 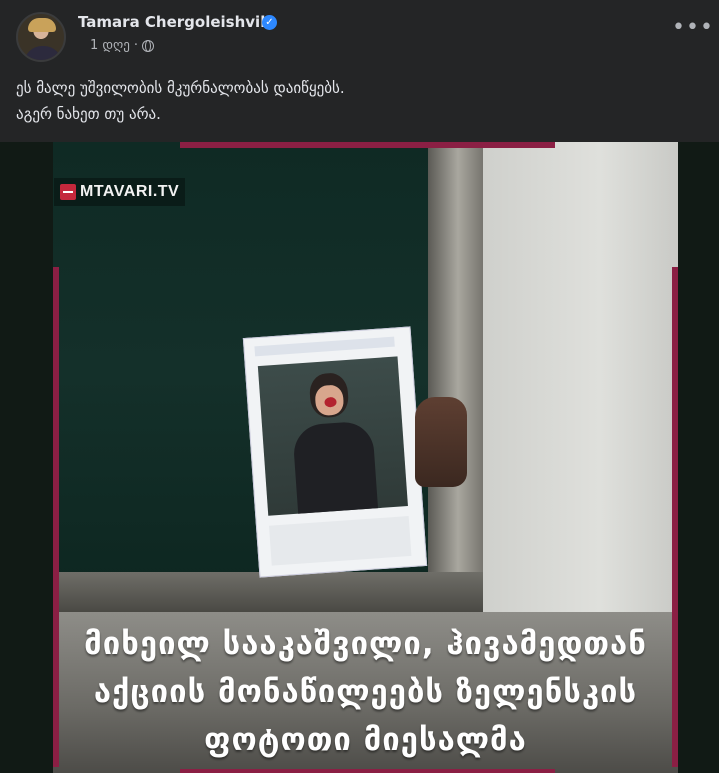 I want to click on post-text-line: აგერ ნახეთ თუ არა., so click(x=88, y=114).